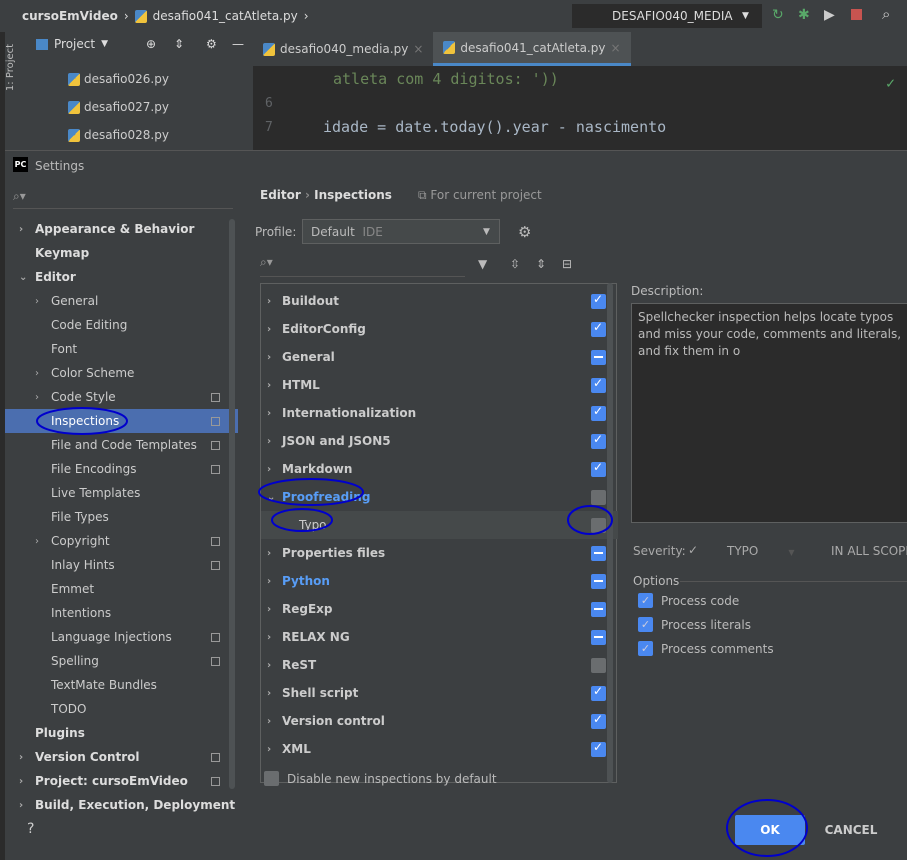  What do you see at coordinates (439, 693) in the screenshot?
I see `inspection-row: › Shell script` at bounding box center [439, 693].